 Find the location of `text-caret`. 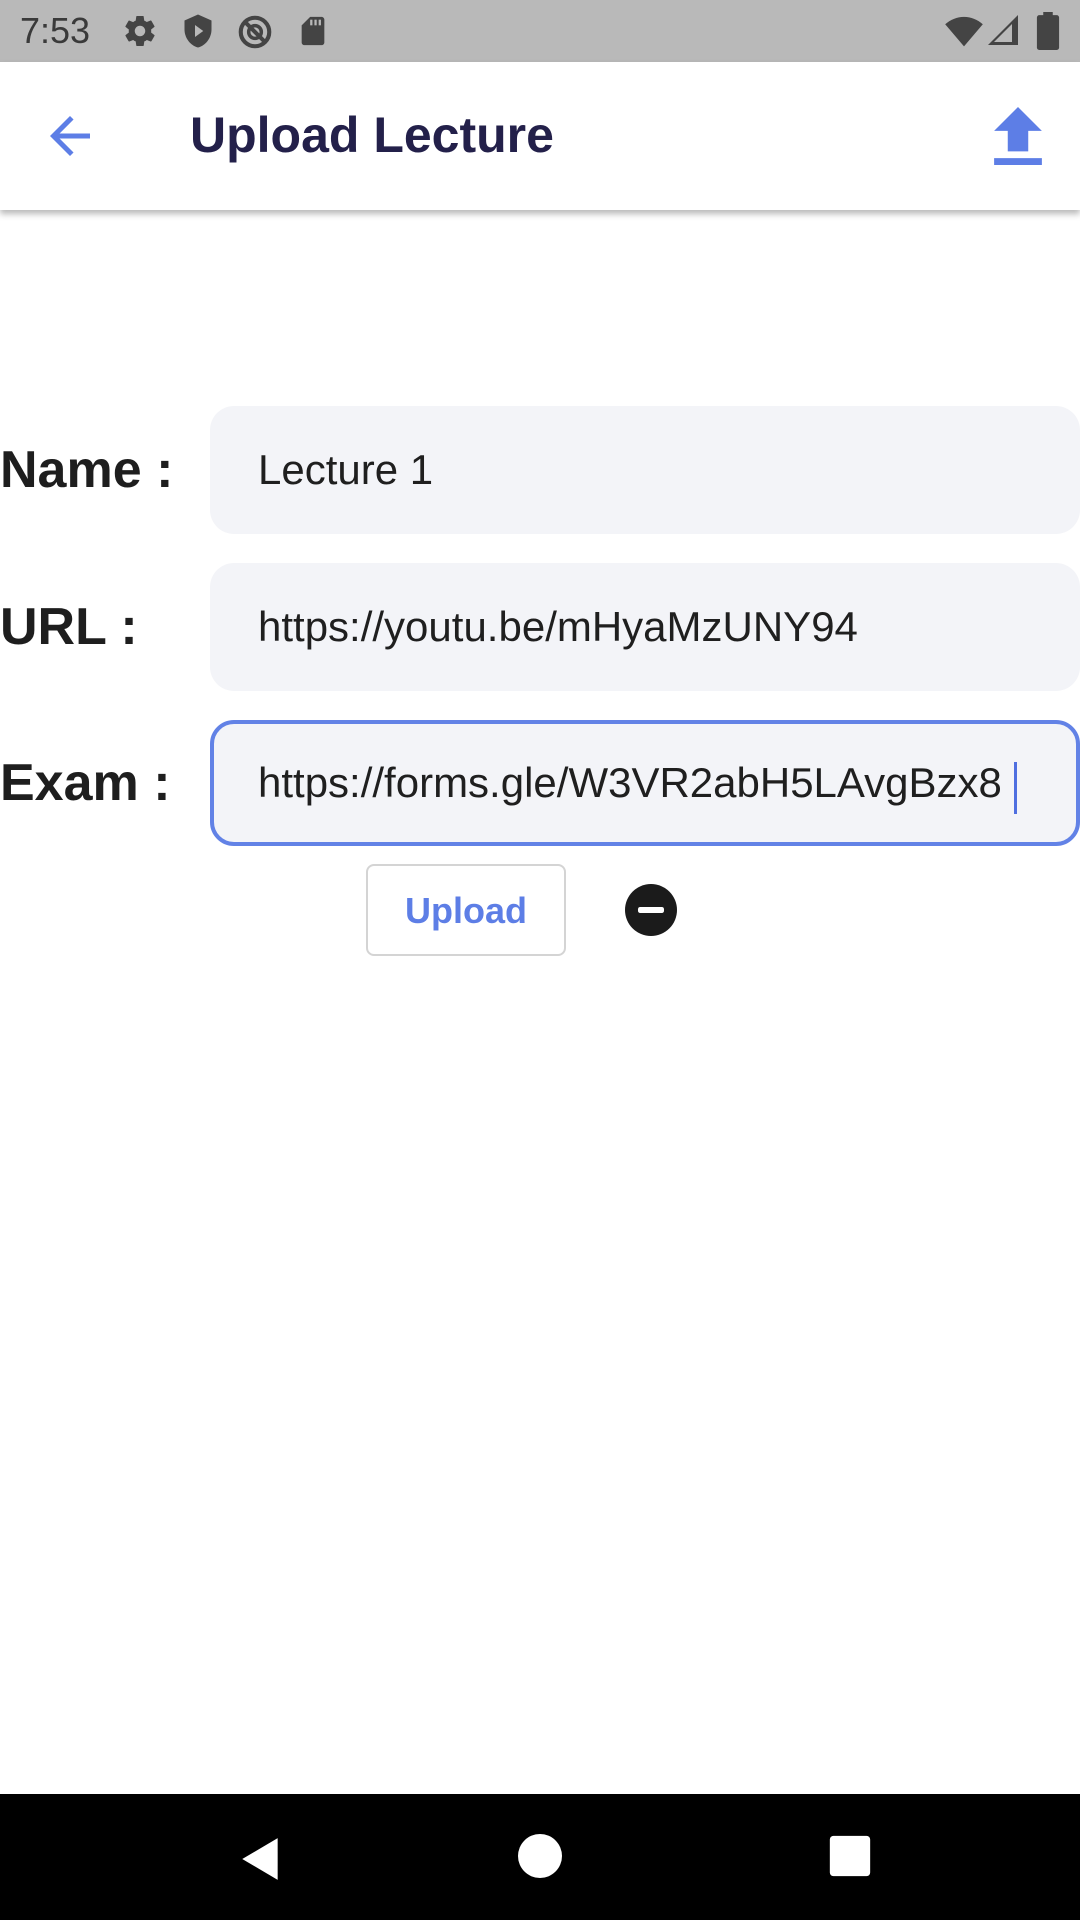

text-caret is located at coordinates (1015, 788).